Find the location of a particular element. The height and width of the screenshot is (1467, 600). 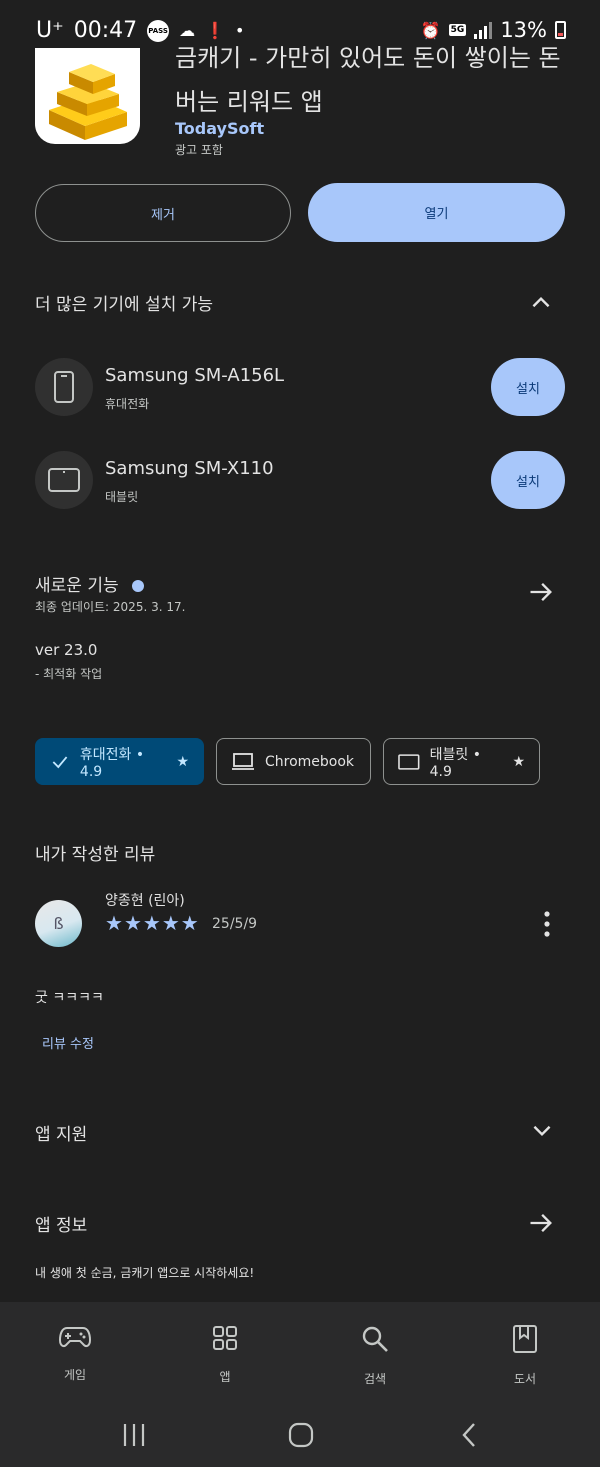

nav-search: 검색 is located at coordinates (375, 1355).